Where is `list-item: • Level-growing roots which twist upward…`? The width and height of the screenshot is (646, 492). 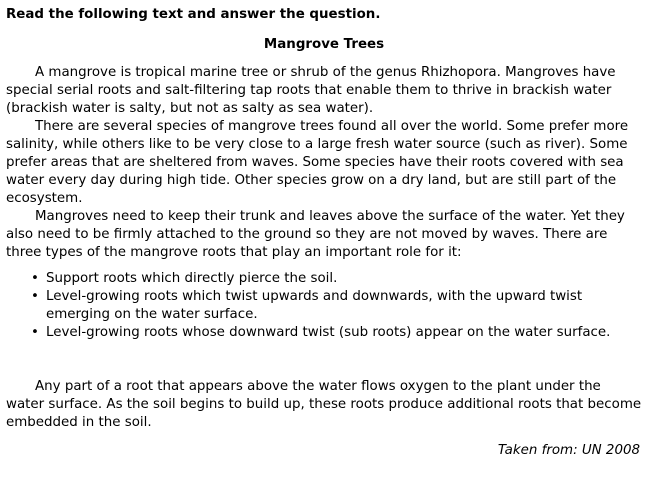 list-item: • Level-growing roots which twist upward… is located at coordinates (336, 306).